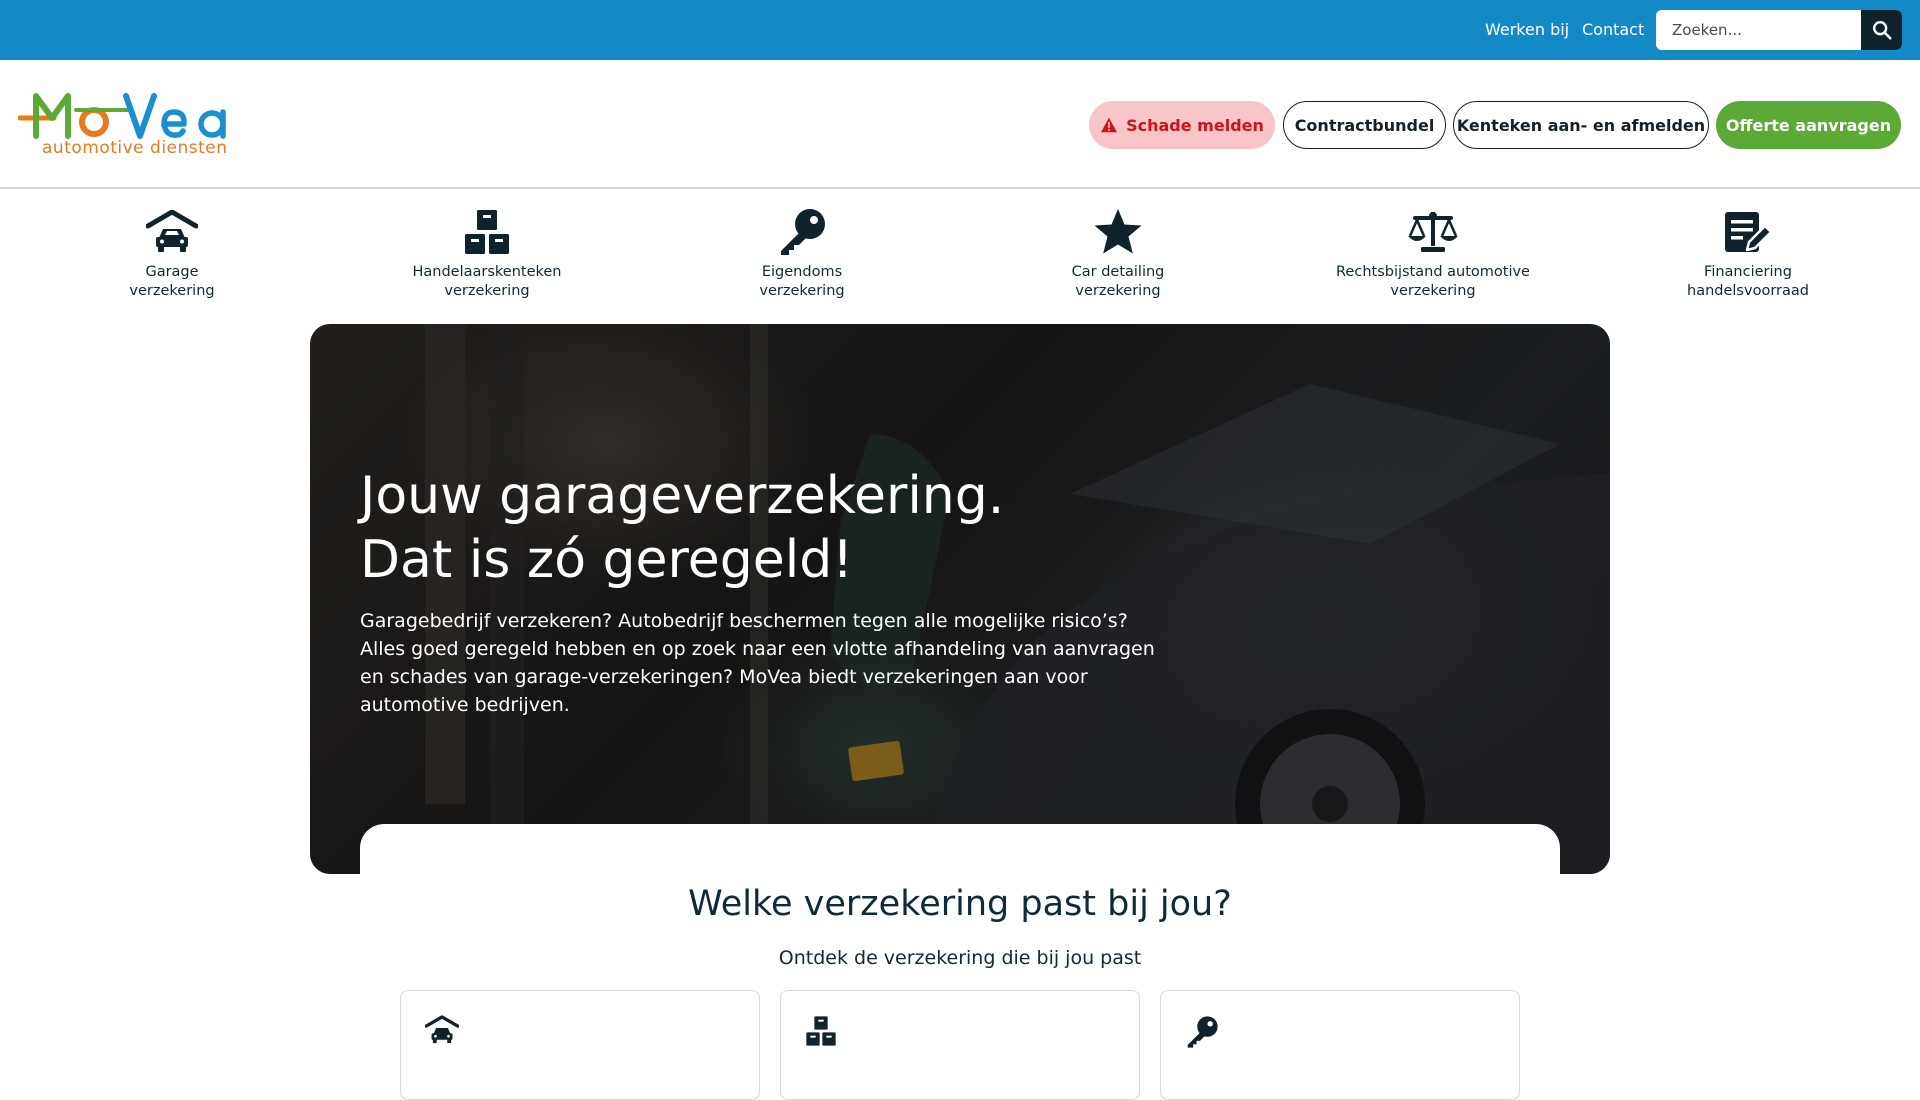  What do you see at coordinates (1748, 272) in the screenshot?
I see `category-financing-line1: Financiering` at bounding box center [1748, 272].